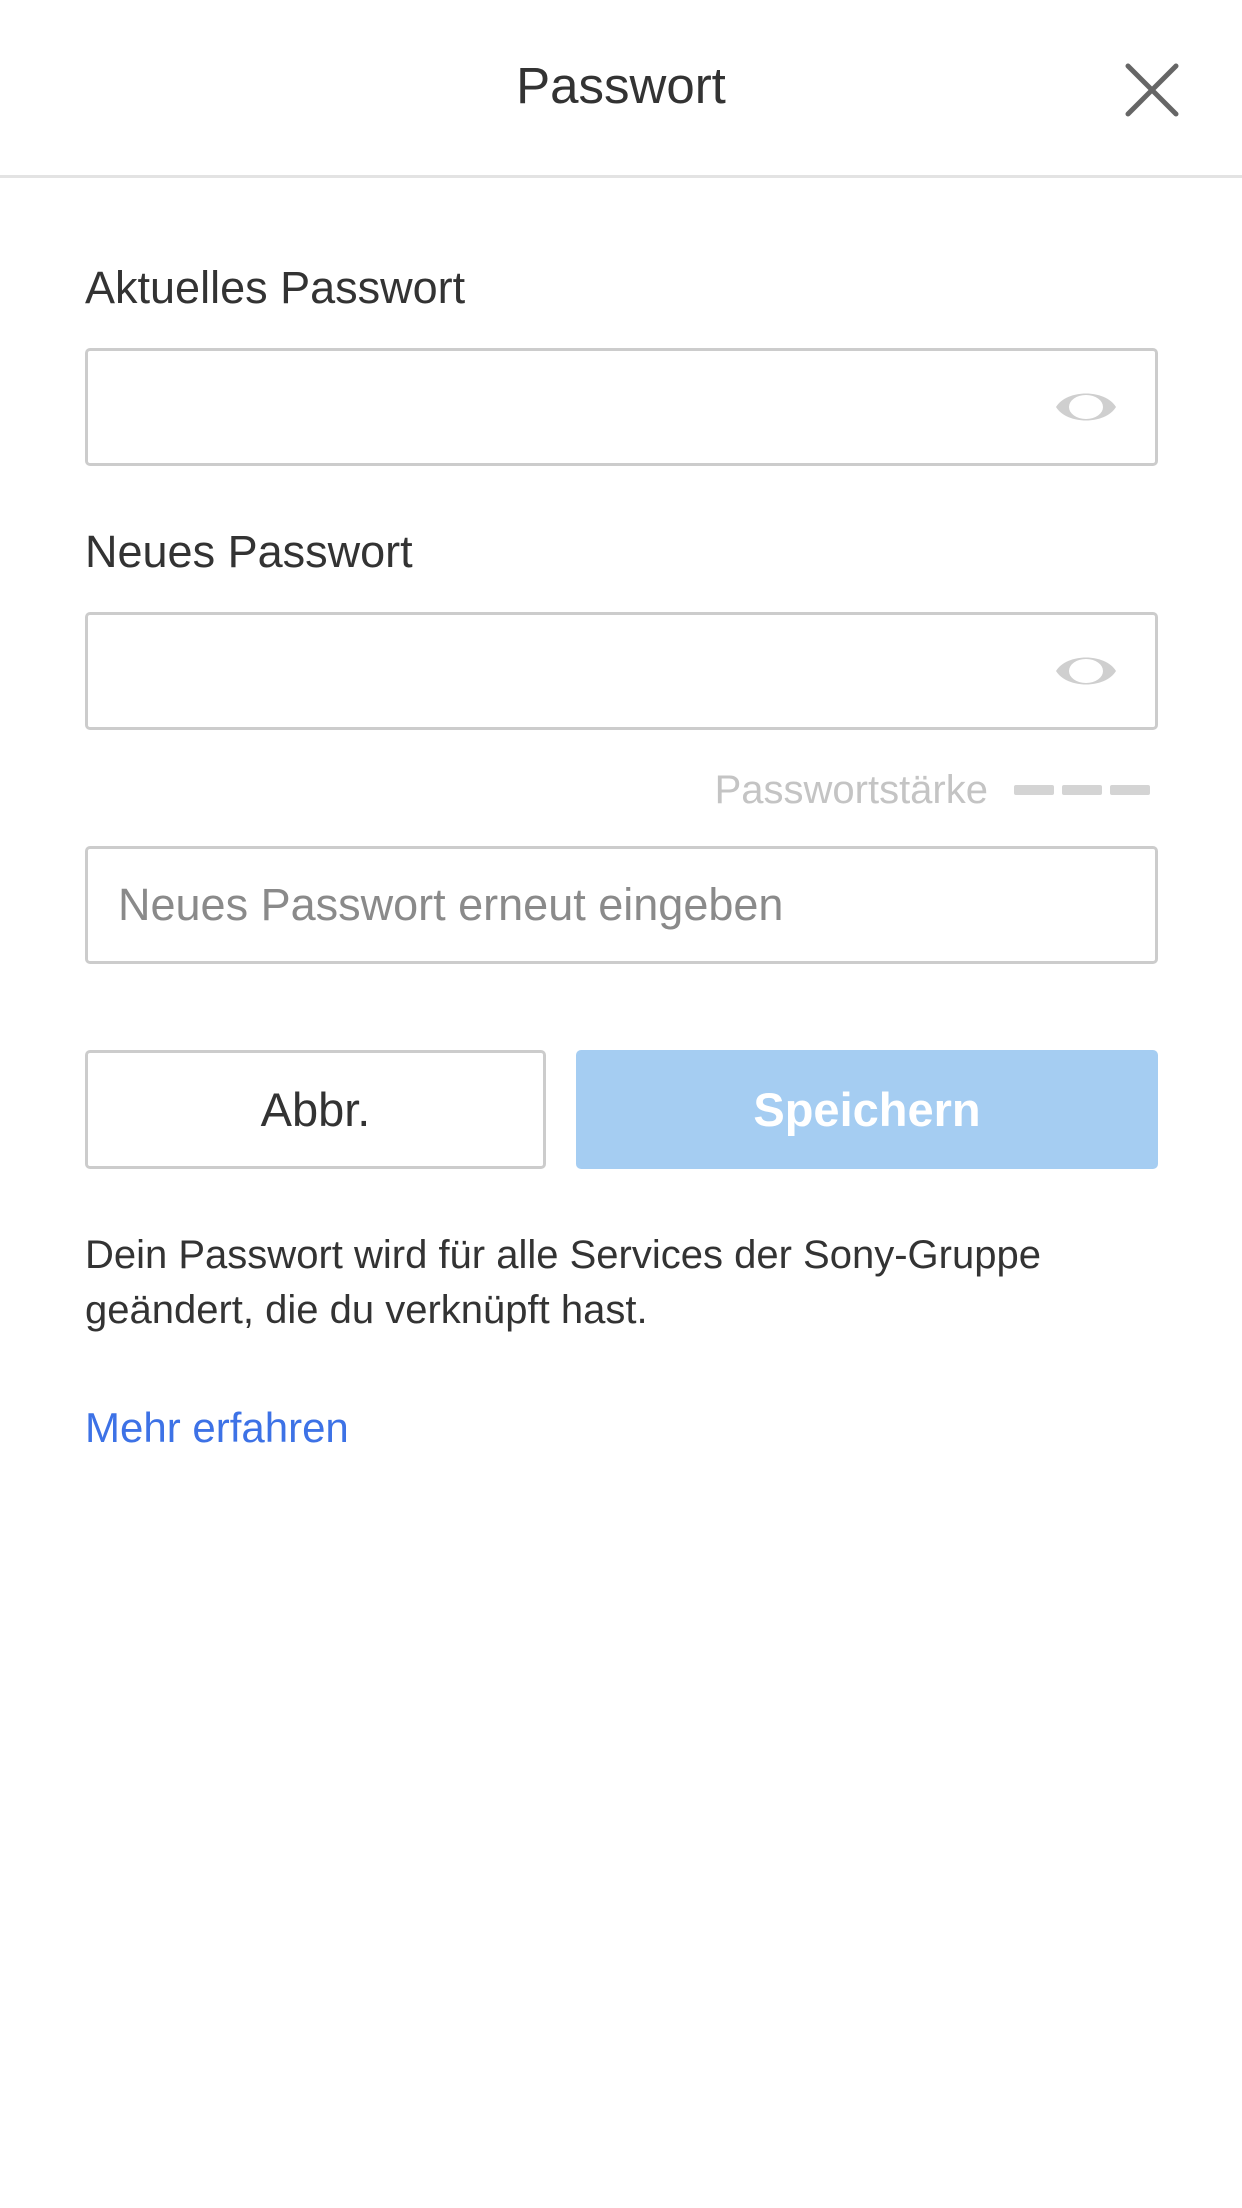 This screenshot has height=2208, width=1242. What do you see at coordinates (315, 1109) in the screenshot?
I see `cancel-button: Abbr.` at bounding box center [315, 1109].